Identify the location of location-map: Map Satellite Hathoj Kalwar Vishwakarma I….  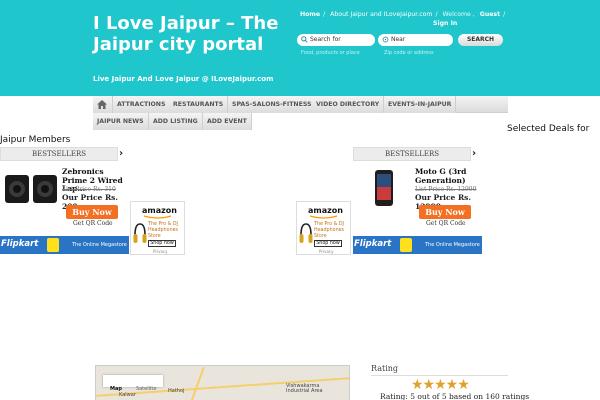
(222, 382).